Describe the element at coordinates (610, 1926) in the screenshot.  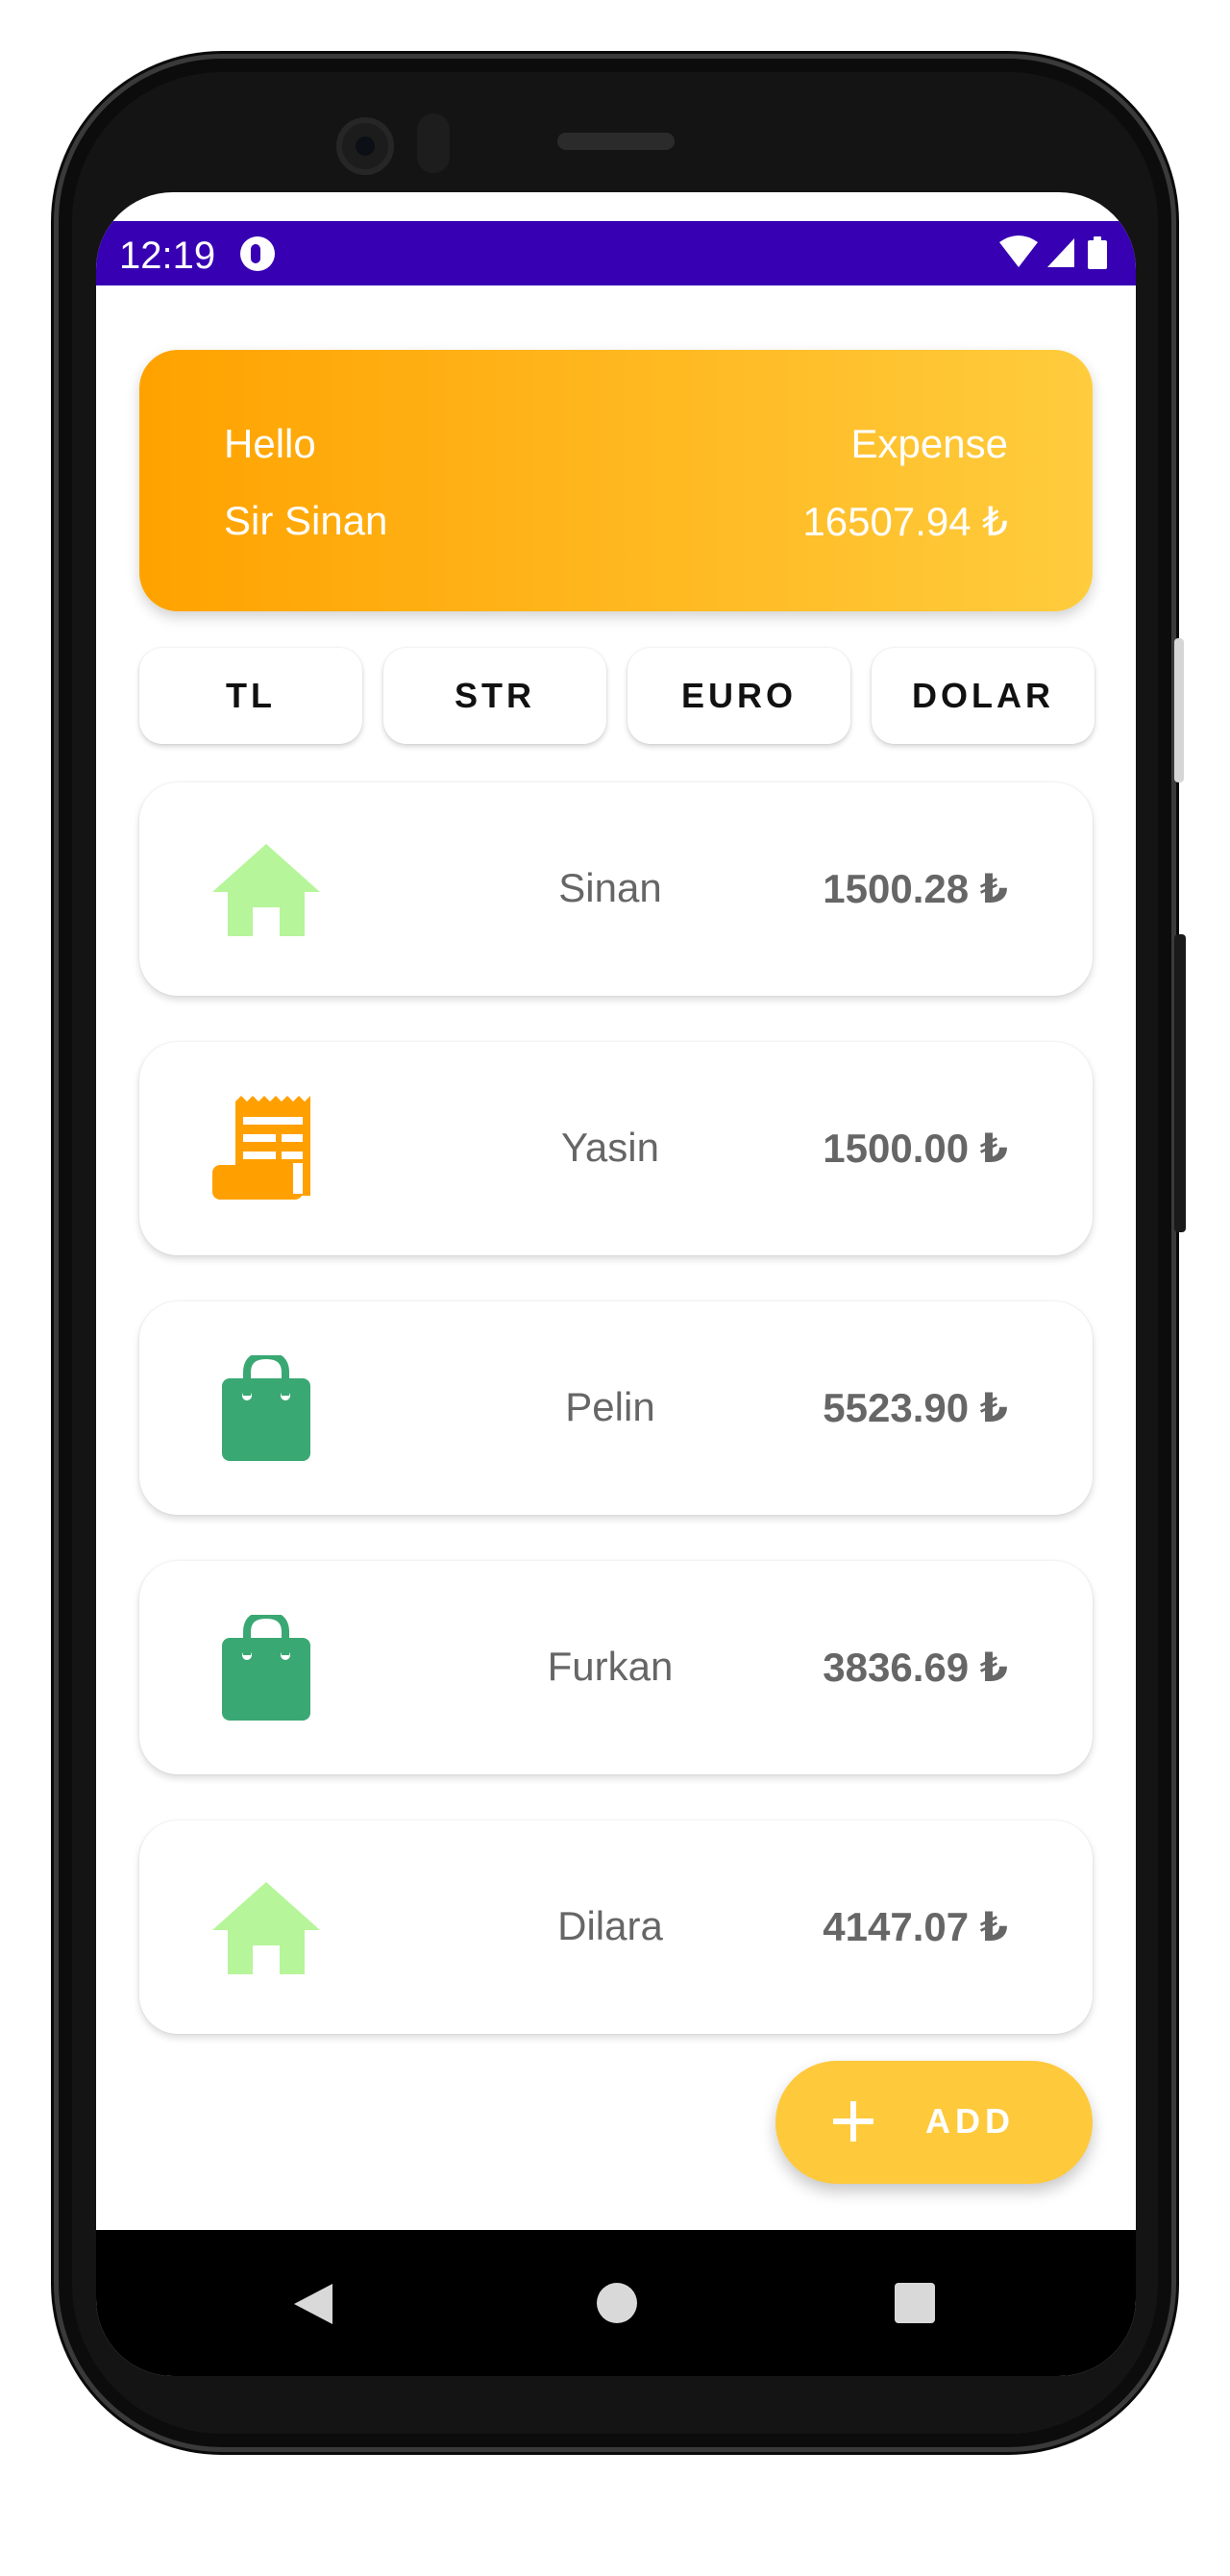
I see `expense-name: Dilara` at that location.